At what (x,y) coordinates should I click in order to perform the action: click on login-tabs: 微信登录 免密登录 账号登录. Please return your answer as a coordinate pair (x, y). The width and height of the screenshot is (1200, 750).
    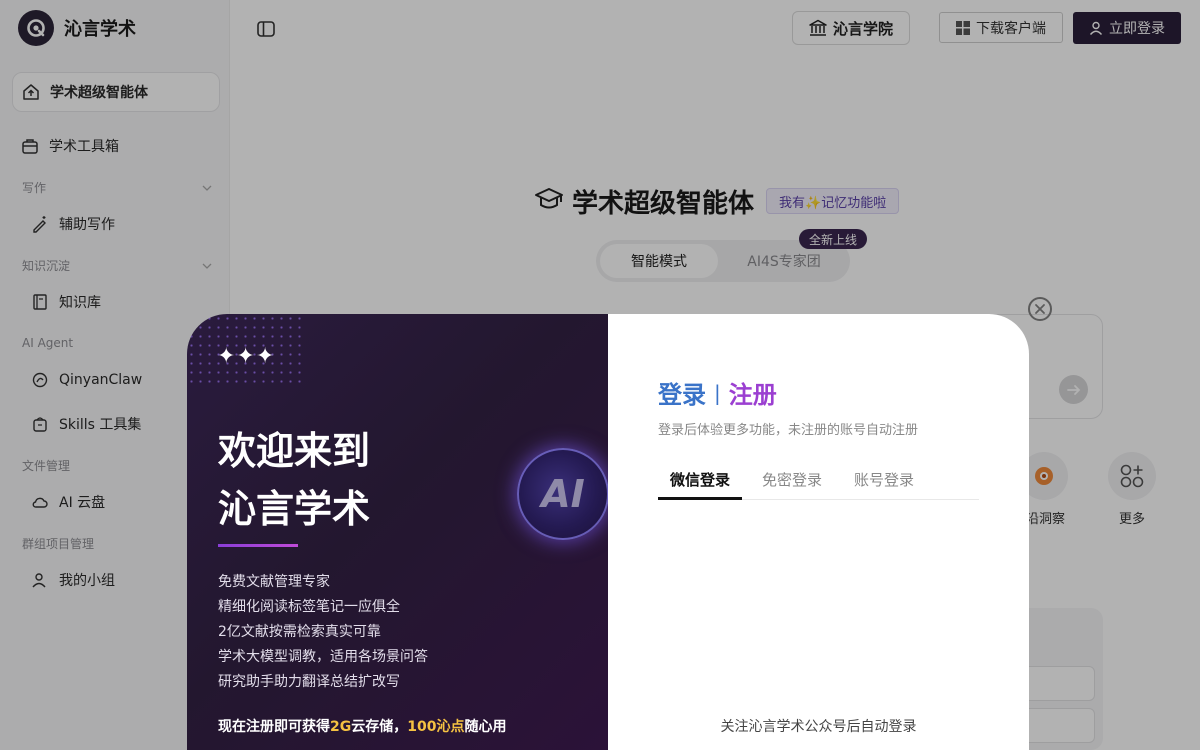
    Looking at the image, I should click on (818, 484).